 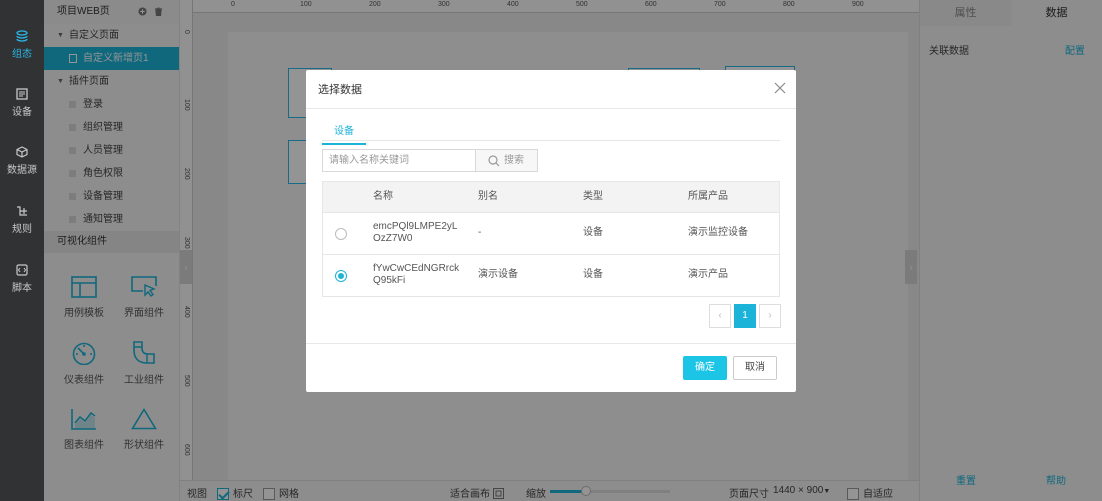 What do you see at coordinates (416, 275) in the screenshot?
I see `device-name: fYwCwCEdNGRrck Q95kFi` at bounding box center [416, 275].